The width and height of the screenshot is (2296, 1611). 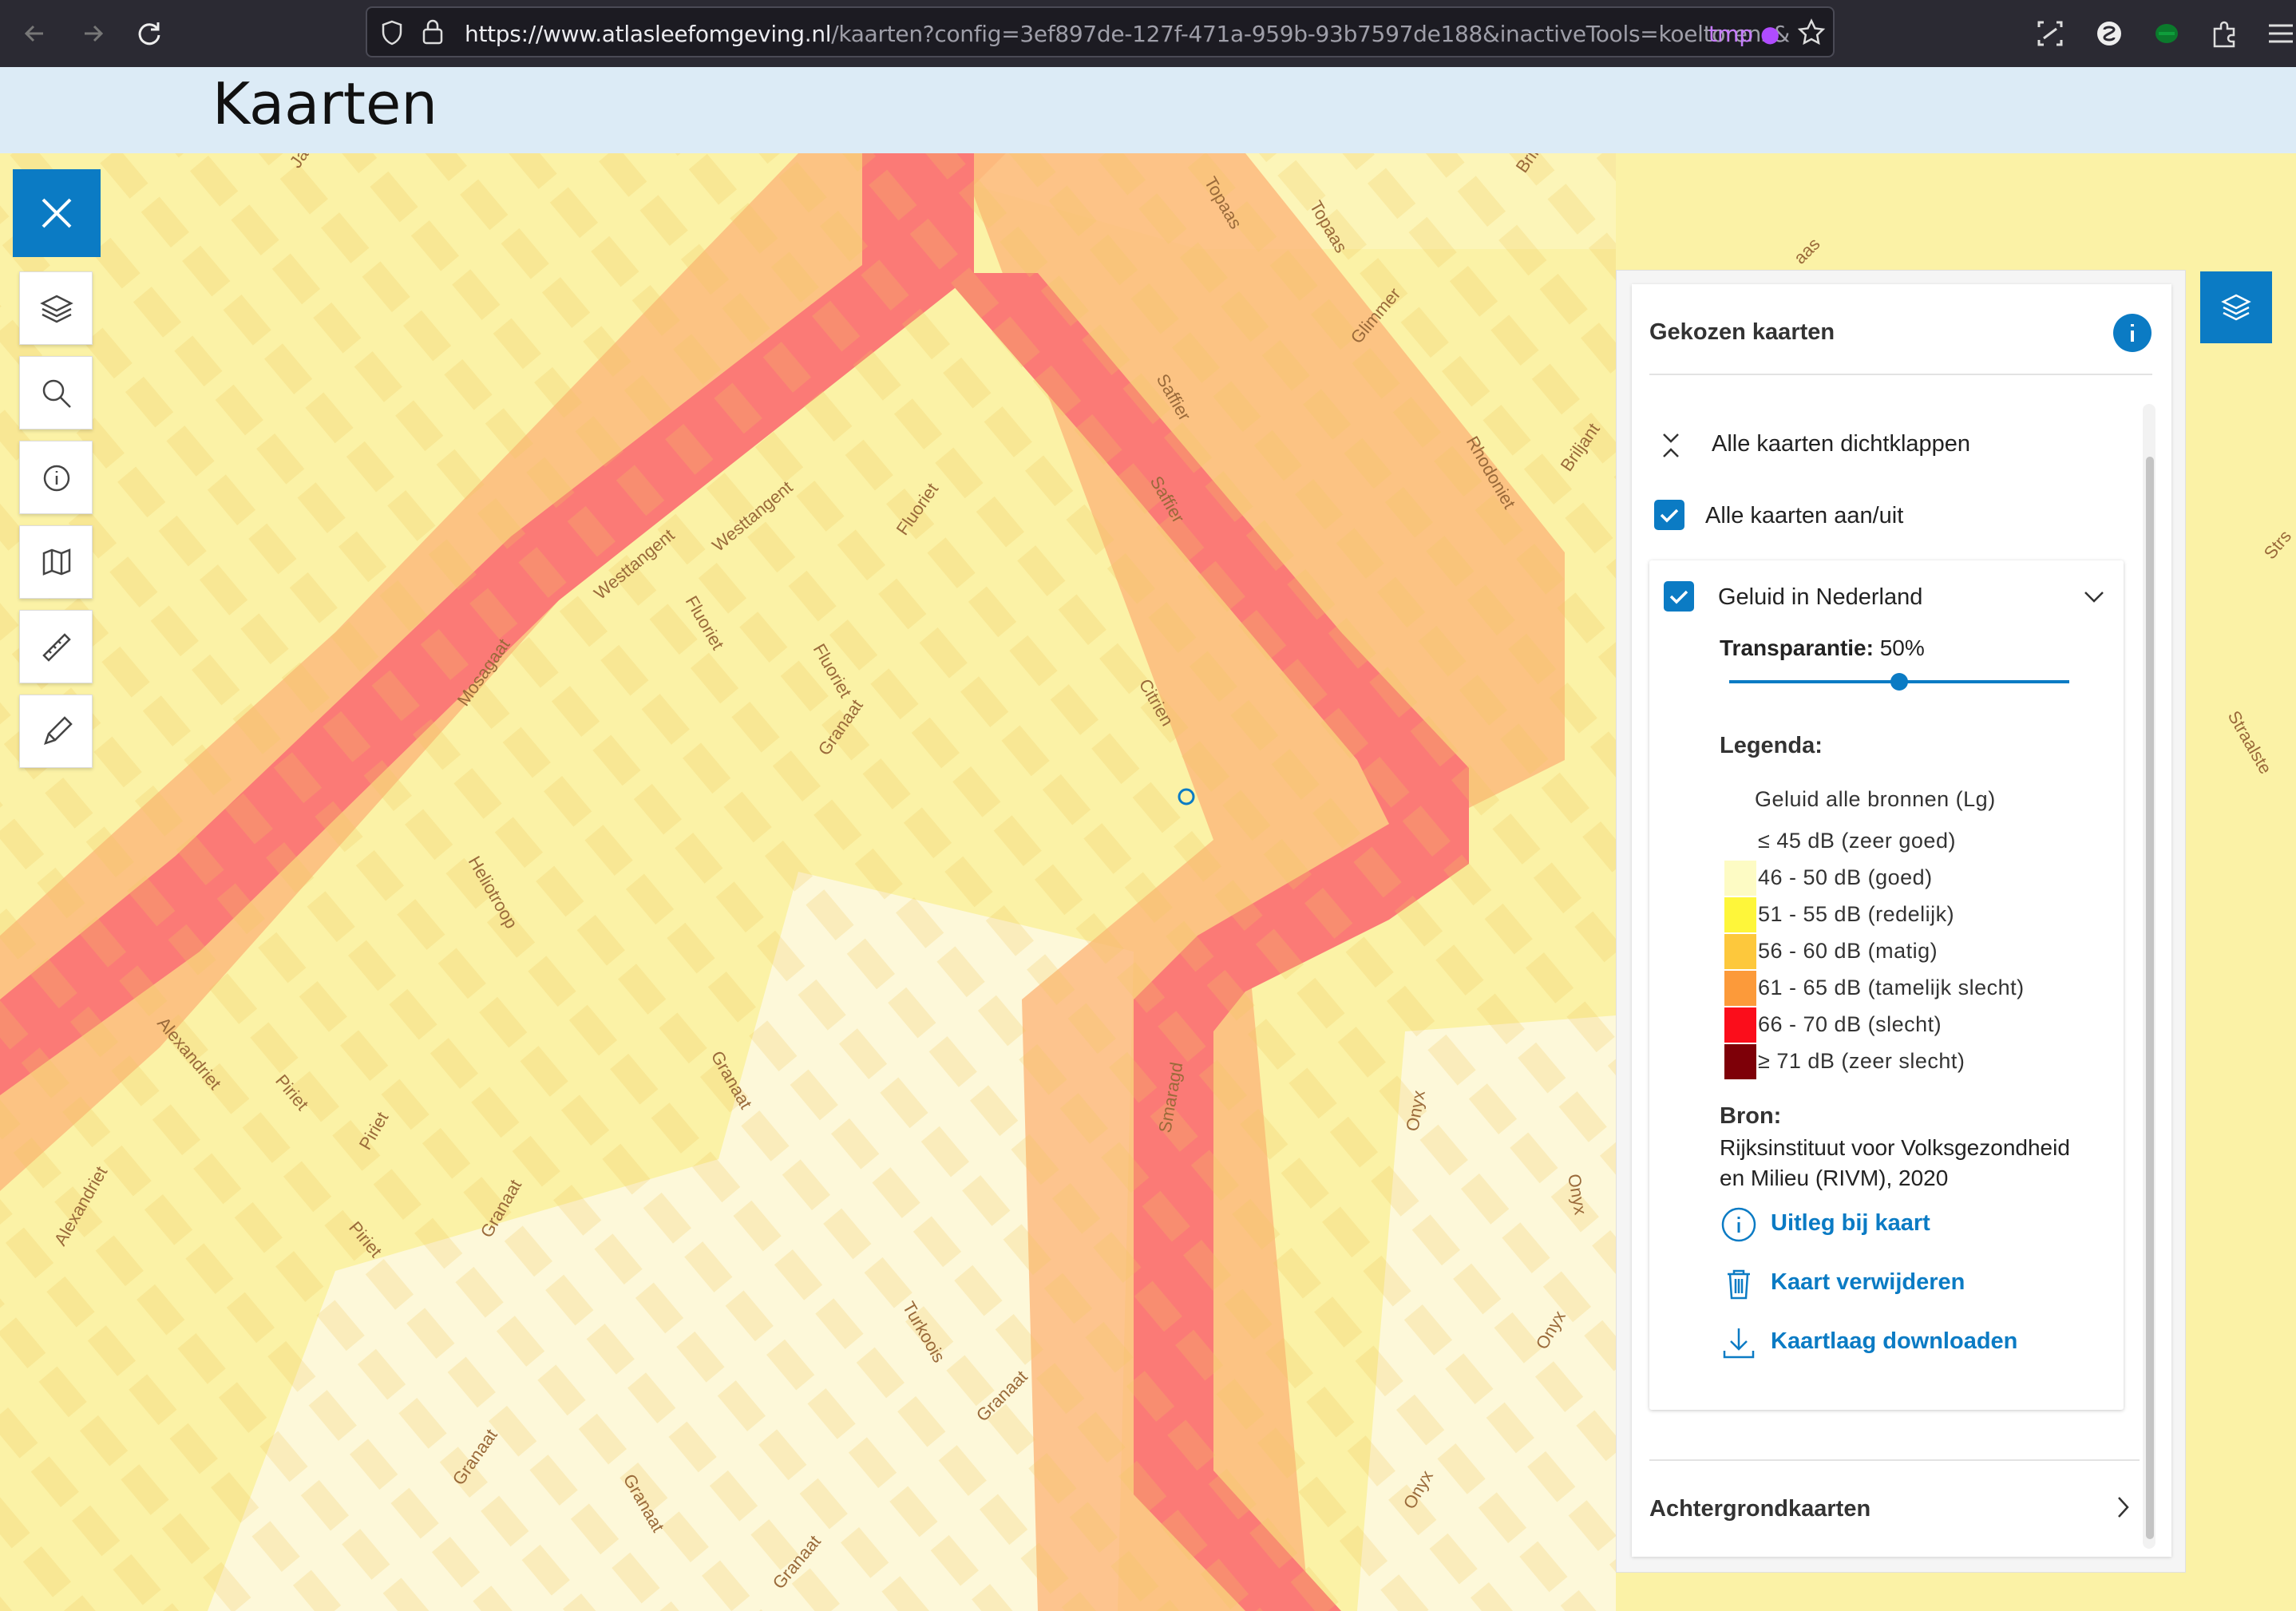 What do you see at coordinates (1771, 745) in the screenshot?
I see `legend-label: Legenda:` at bounding box center [1771, 745].